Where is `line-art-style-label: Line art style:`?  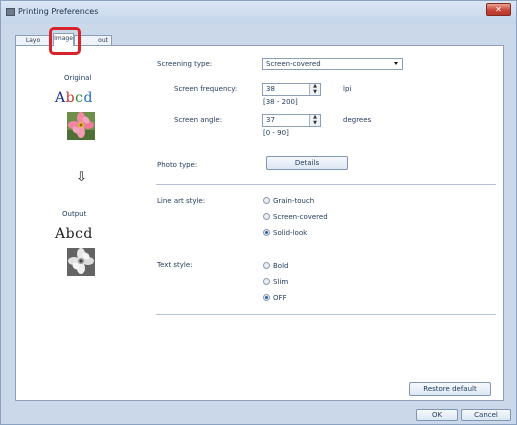
line-art-style-label: Line art style: is located at coordinates (181, 201).